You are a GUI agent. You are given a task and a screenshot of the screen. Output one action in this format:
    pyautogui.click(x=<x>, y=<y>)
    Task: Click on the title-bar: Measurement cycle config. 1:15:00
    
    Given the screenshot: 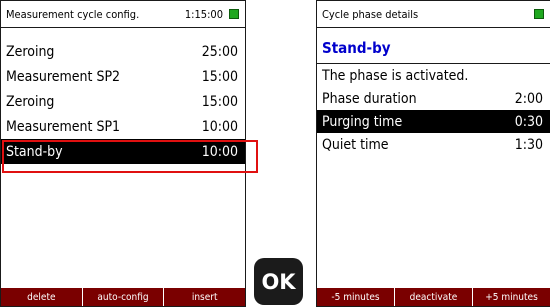 What is the action you would take?
    pyautogui.click(x=123, y=14)
    